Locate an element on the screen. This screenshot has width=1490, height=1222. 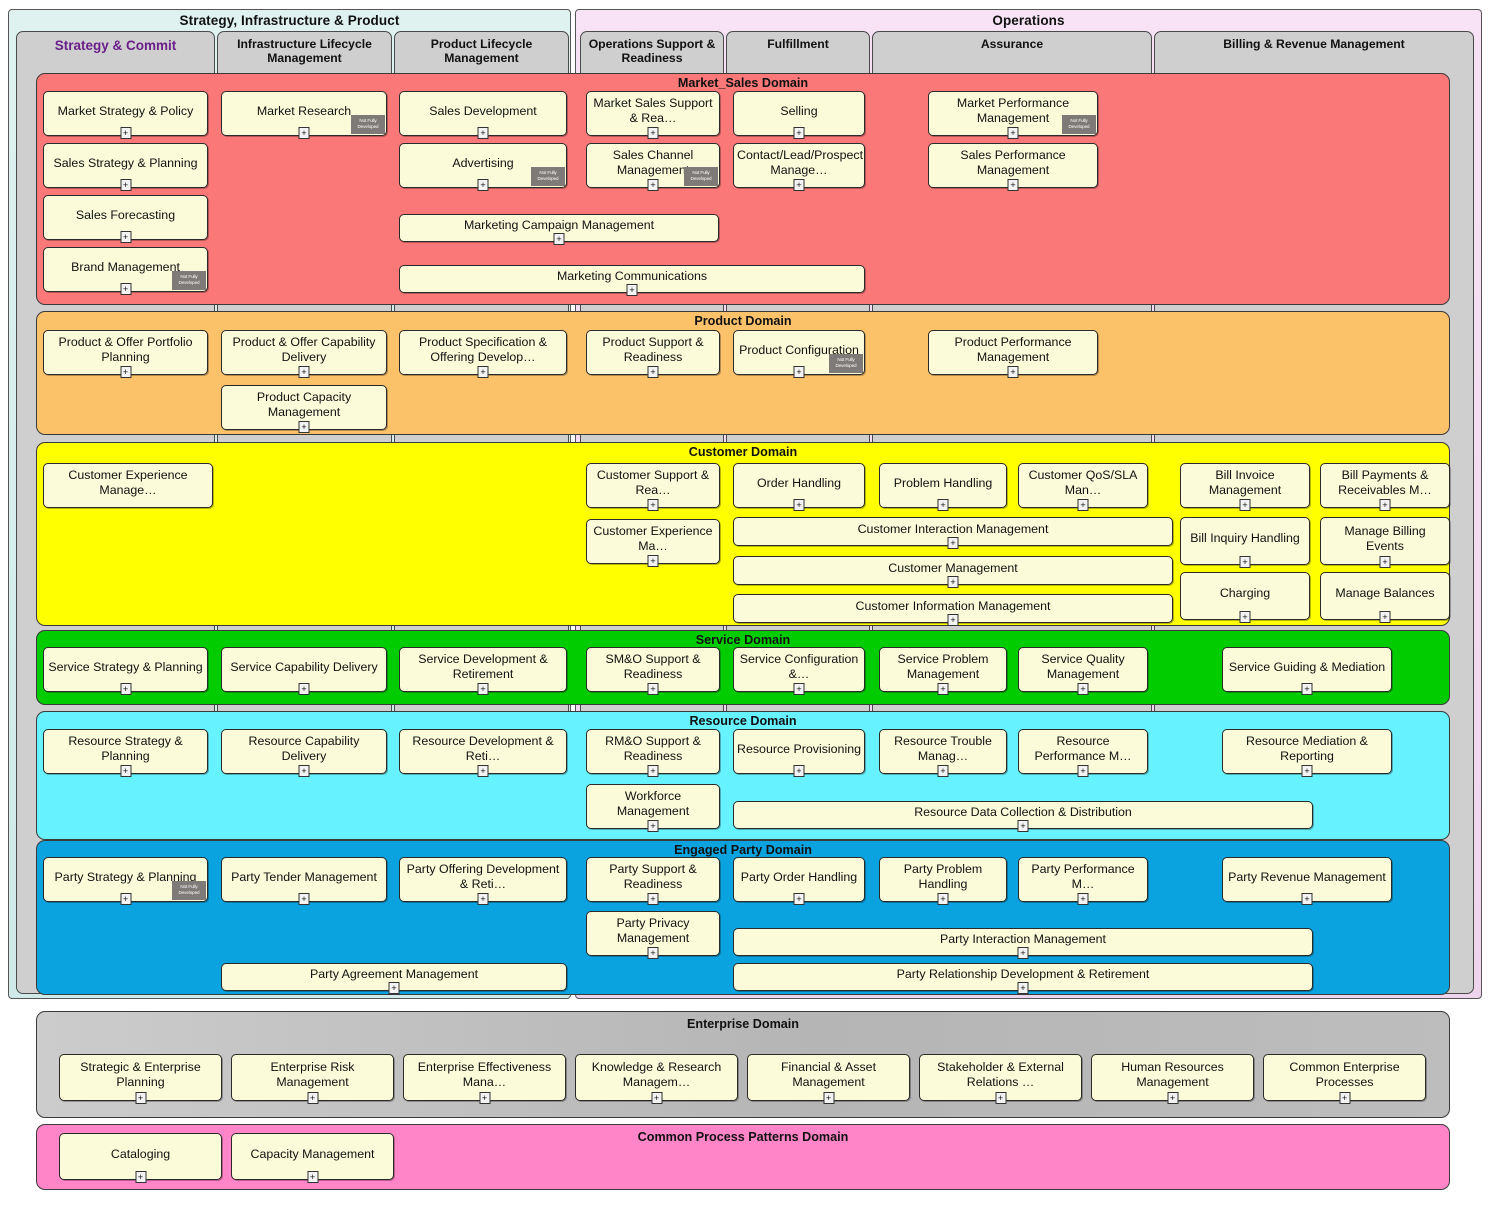
process-box: Advertising + Not Fully Developed is located at coordinates (483, 167).